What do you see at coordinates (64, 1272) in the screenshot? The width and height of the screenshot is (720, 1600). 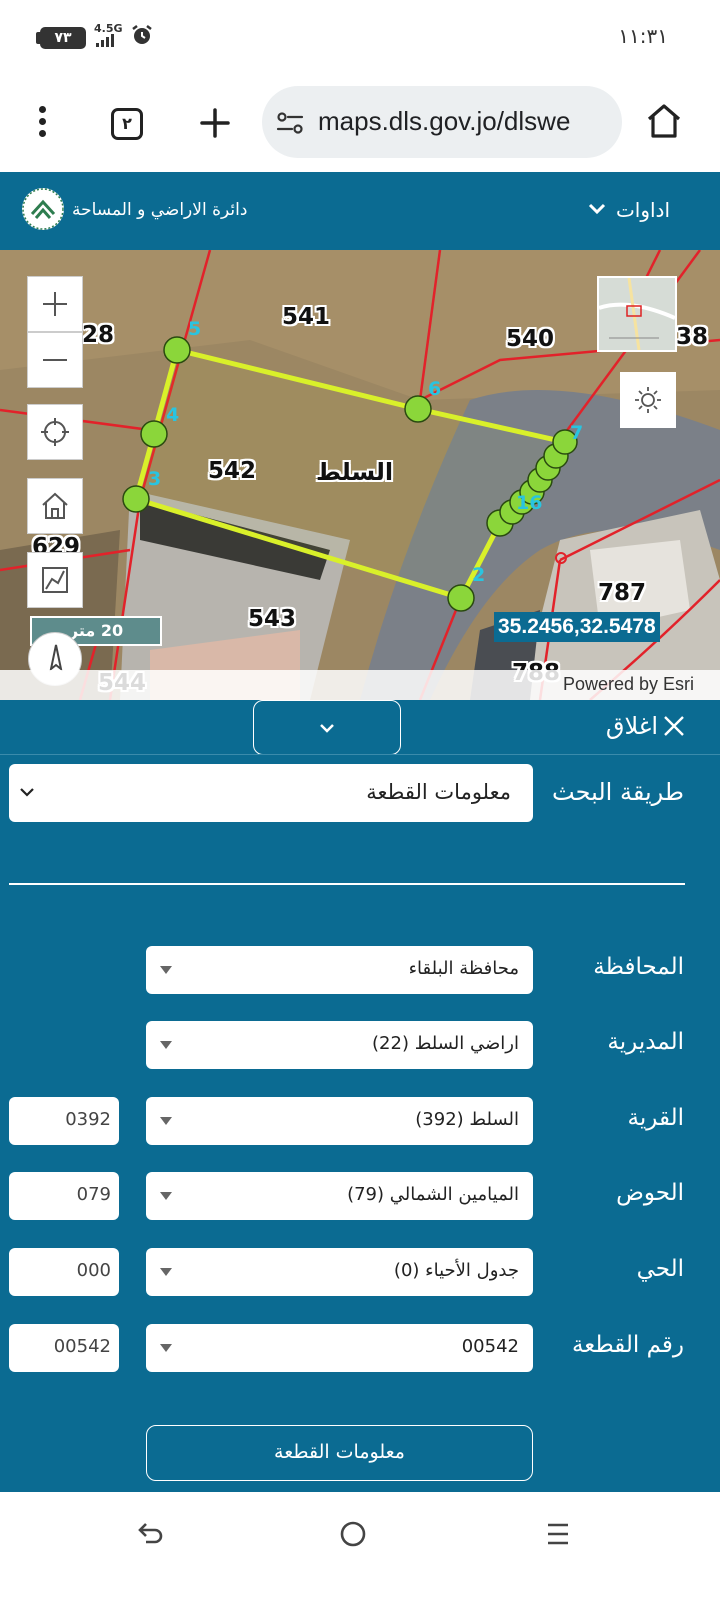 I see `neighborhood-code-input: 000` at bounding box center [64, 1272].